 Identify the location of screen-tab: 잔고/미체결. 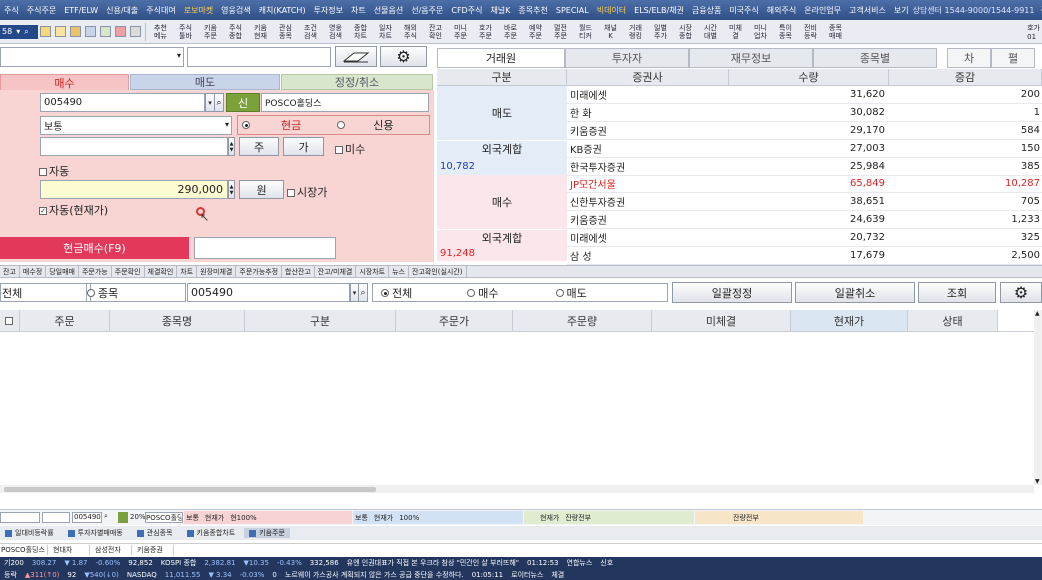
(336, 271).